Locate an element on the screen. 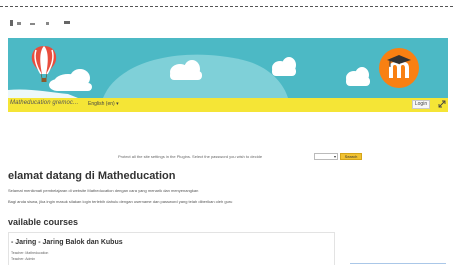  cropped-text-fragment is located at coordinates (40, 23).